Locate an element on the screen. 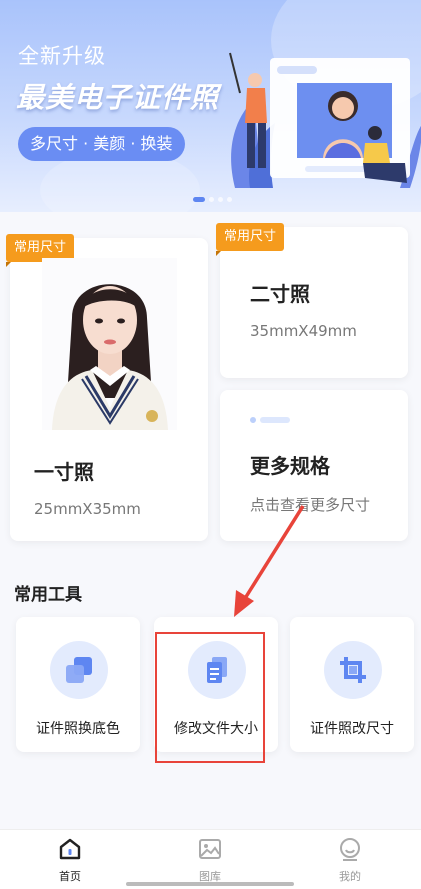 The height and width of the screenshot is (889, 421). carousel-dot-active is located at coordinates (199, 199).